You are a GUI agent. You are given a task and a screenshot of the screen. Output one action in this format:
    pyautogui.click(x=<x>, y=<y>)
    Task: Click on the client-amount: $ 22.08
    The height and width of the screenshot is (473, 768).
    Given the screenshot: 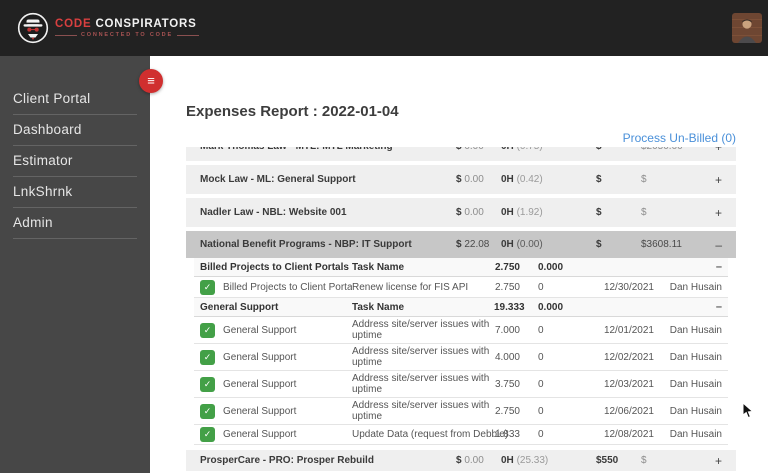 What is the action you would take?
    pyautogui.click(x=478, y=244)
    